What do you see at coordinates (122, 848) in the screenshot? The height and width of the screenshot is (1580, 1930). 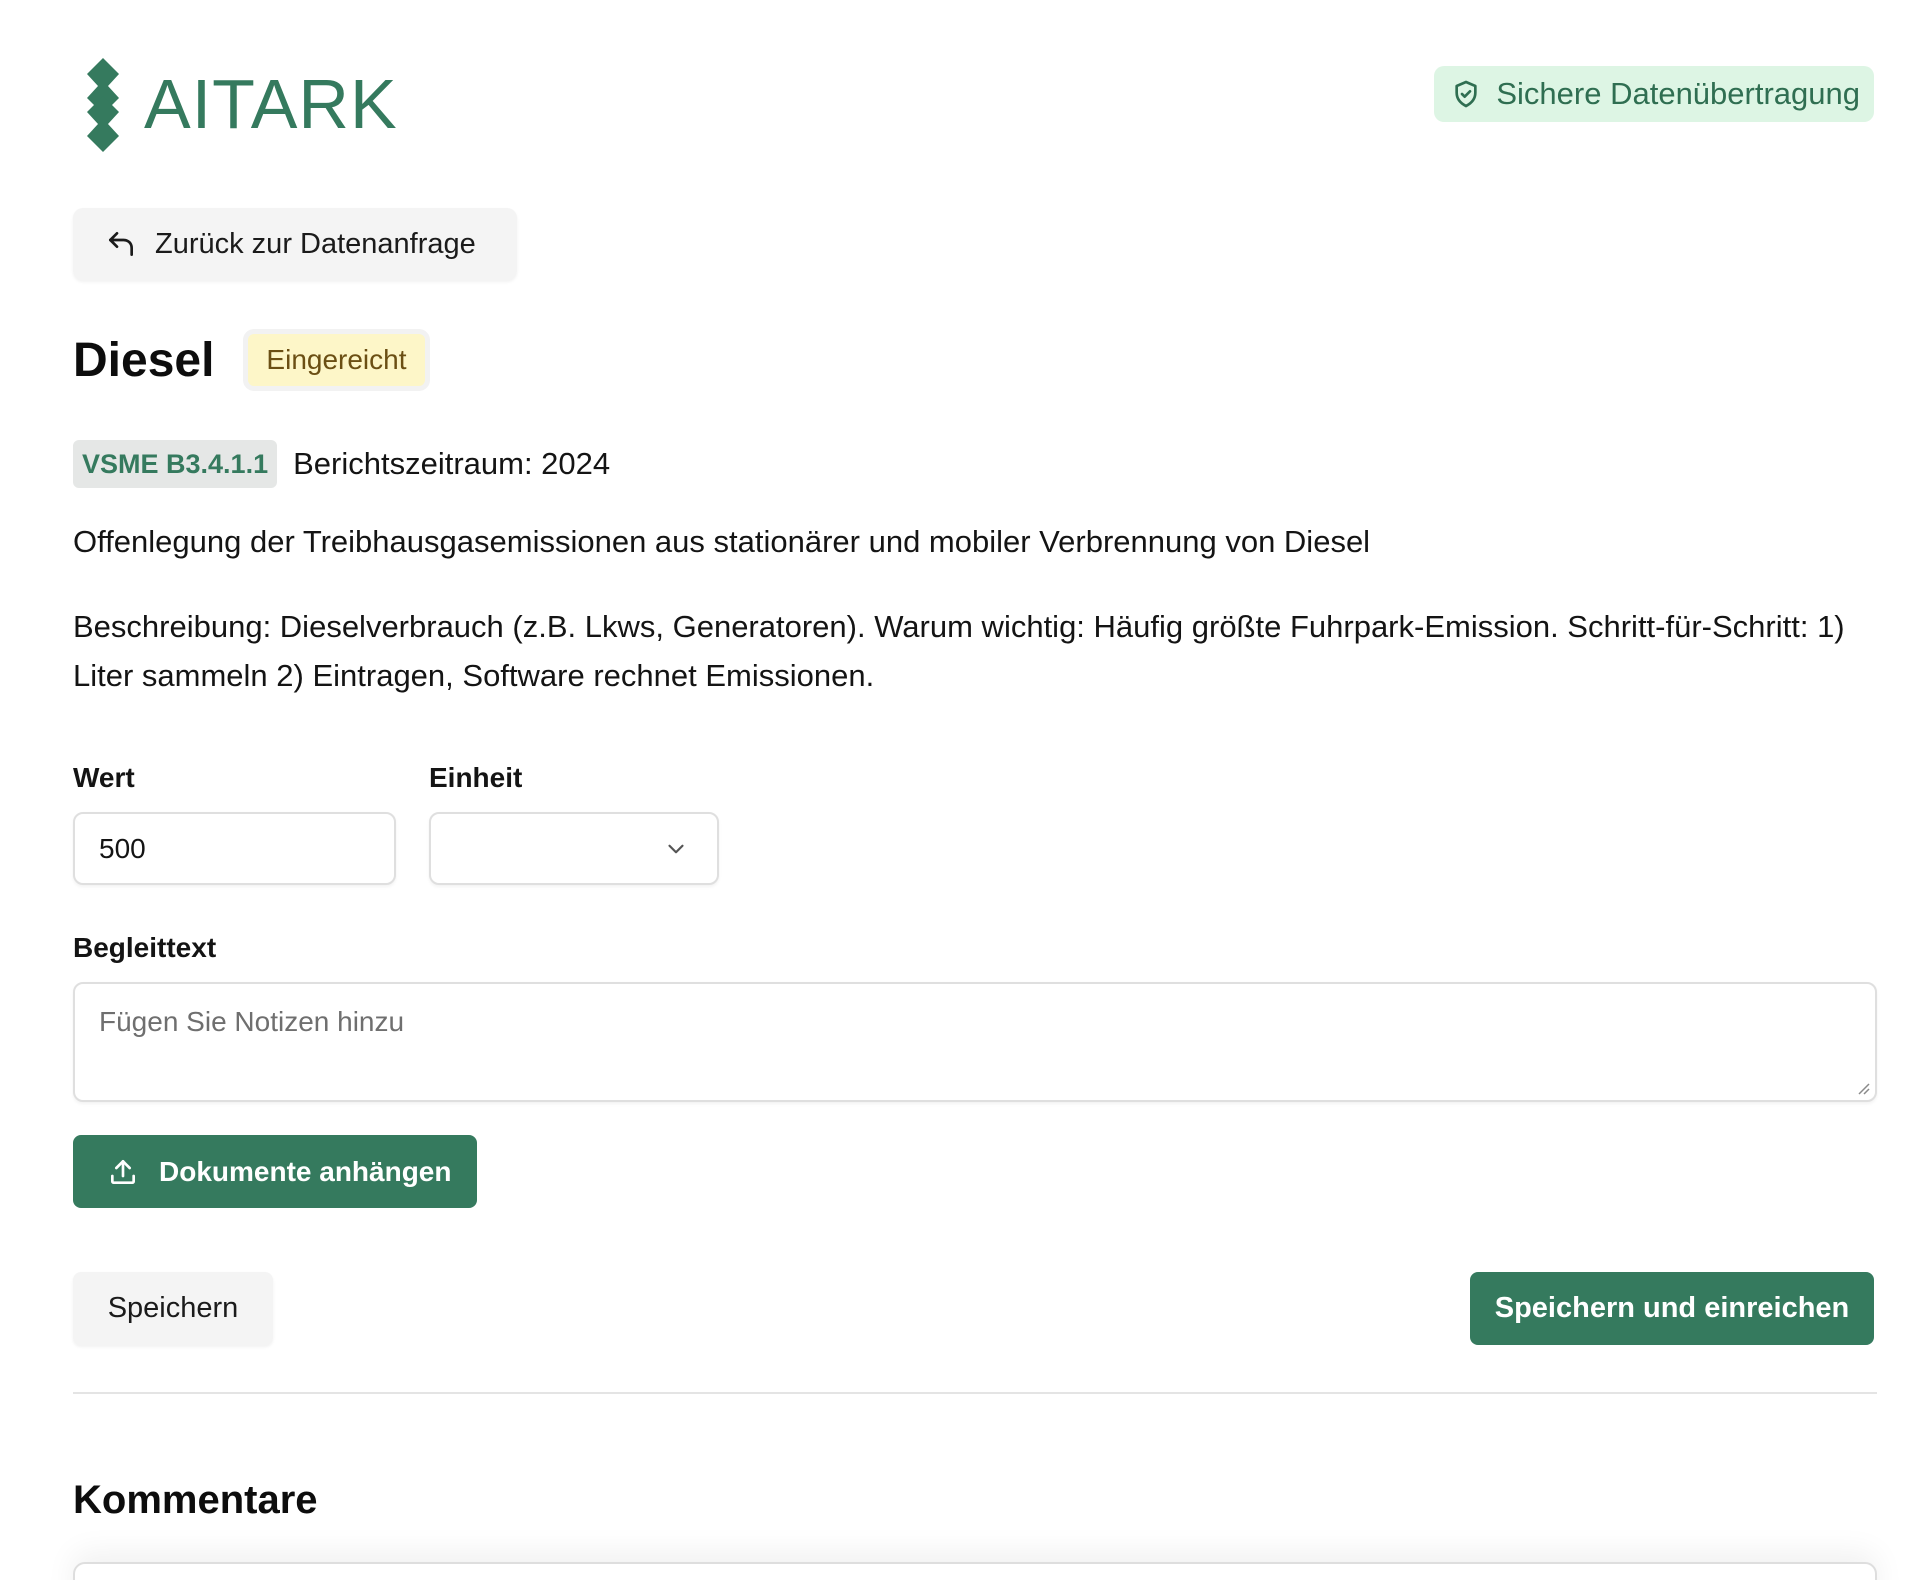 I see `value-input-text: 500` at bounding box center [122, 848].